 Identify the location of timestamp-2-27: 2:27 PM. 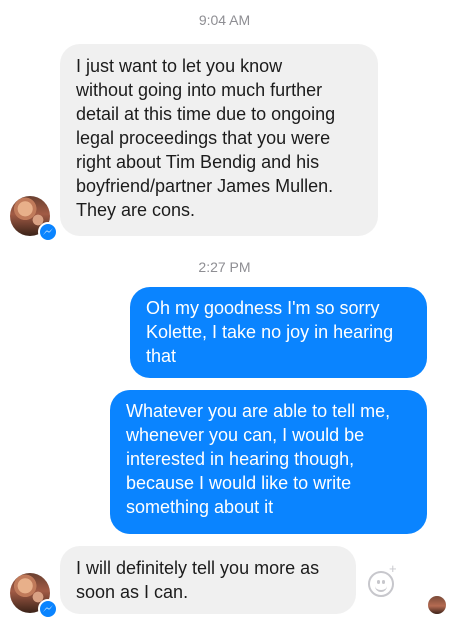
(224, 267).